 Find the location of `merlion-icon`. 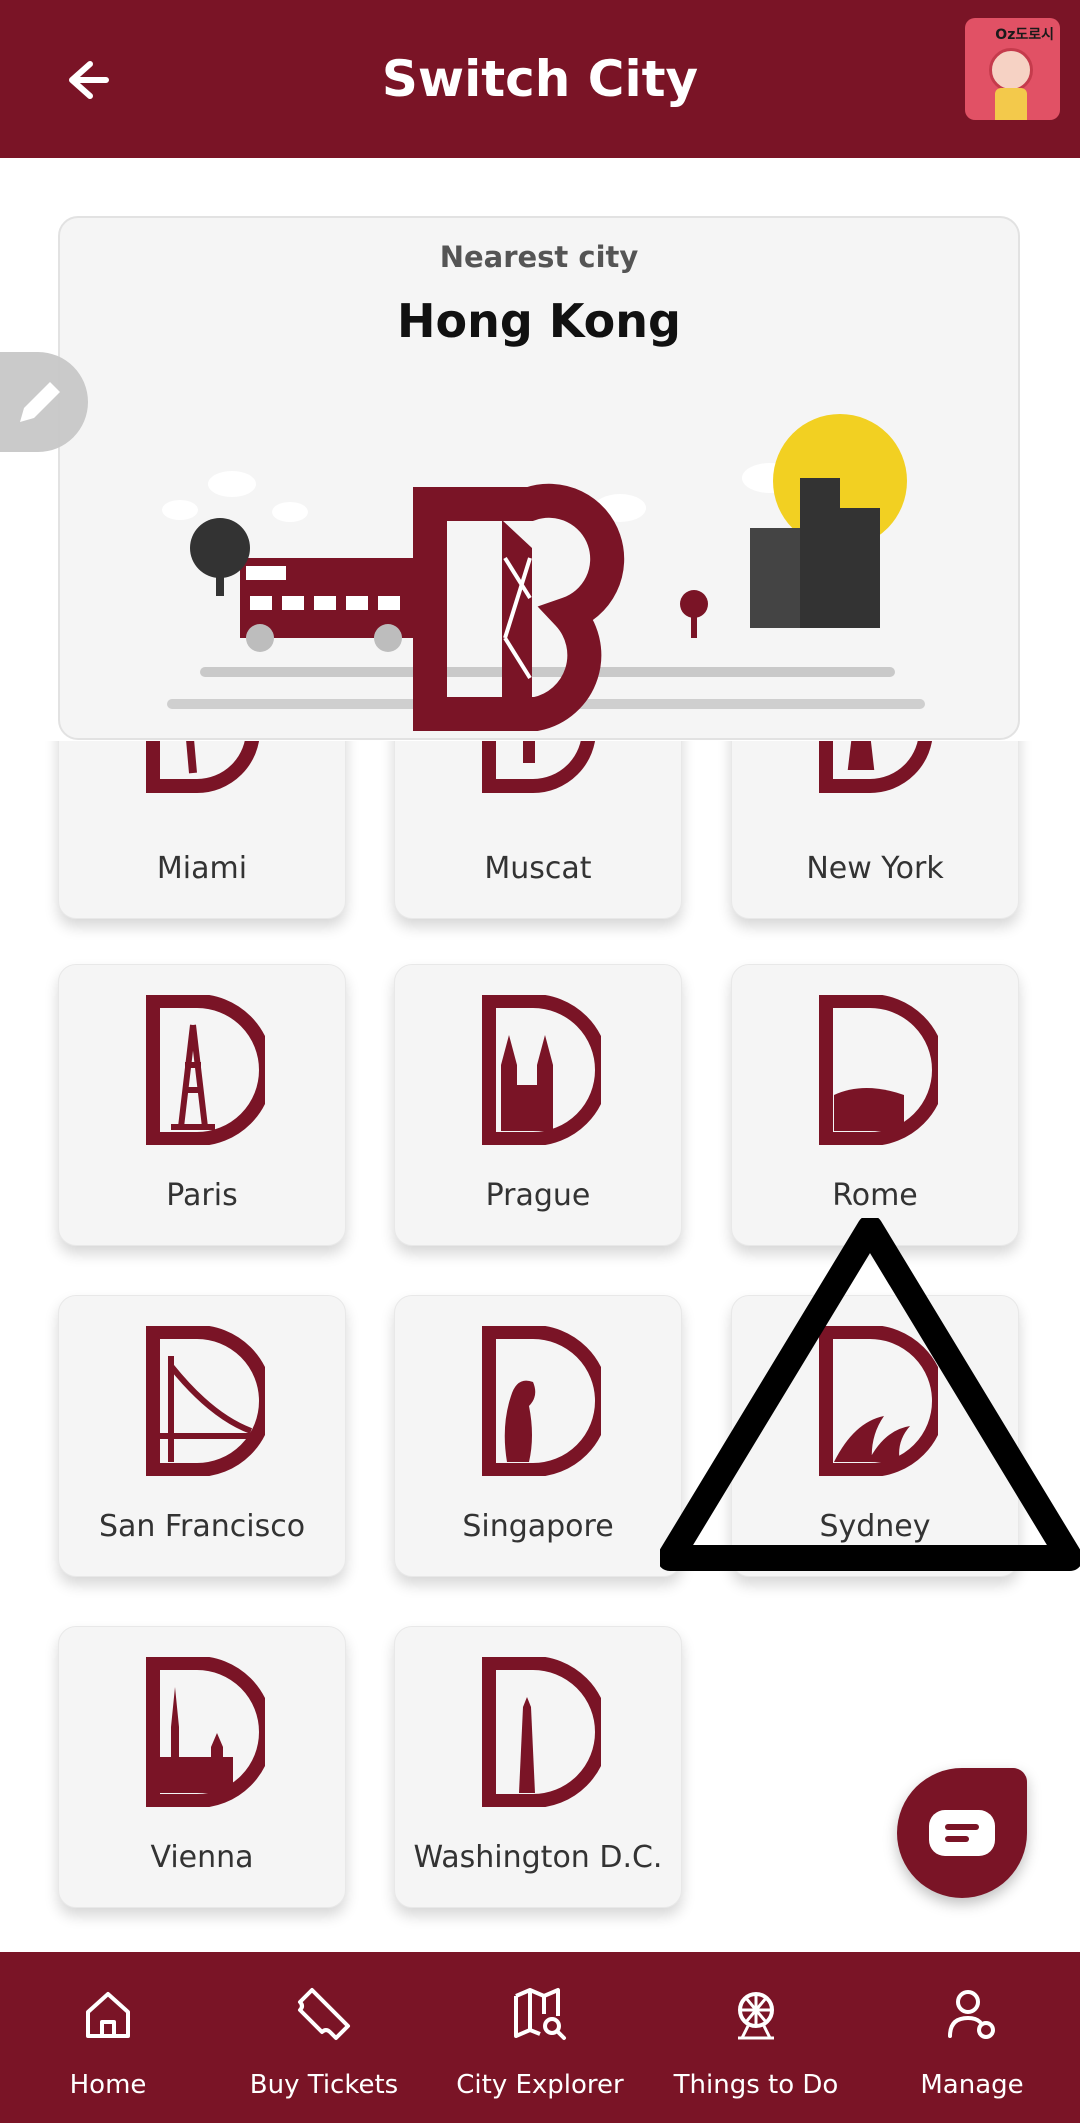

merlion-icon is located at coordinates (541, 1401).